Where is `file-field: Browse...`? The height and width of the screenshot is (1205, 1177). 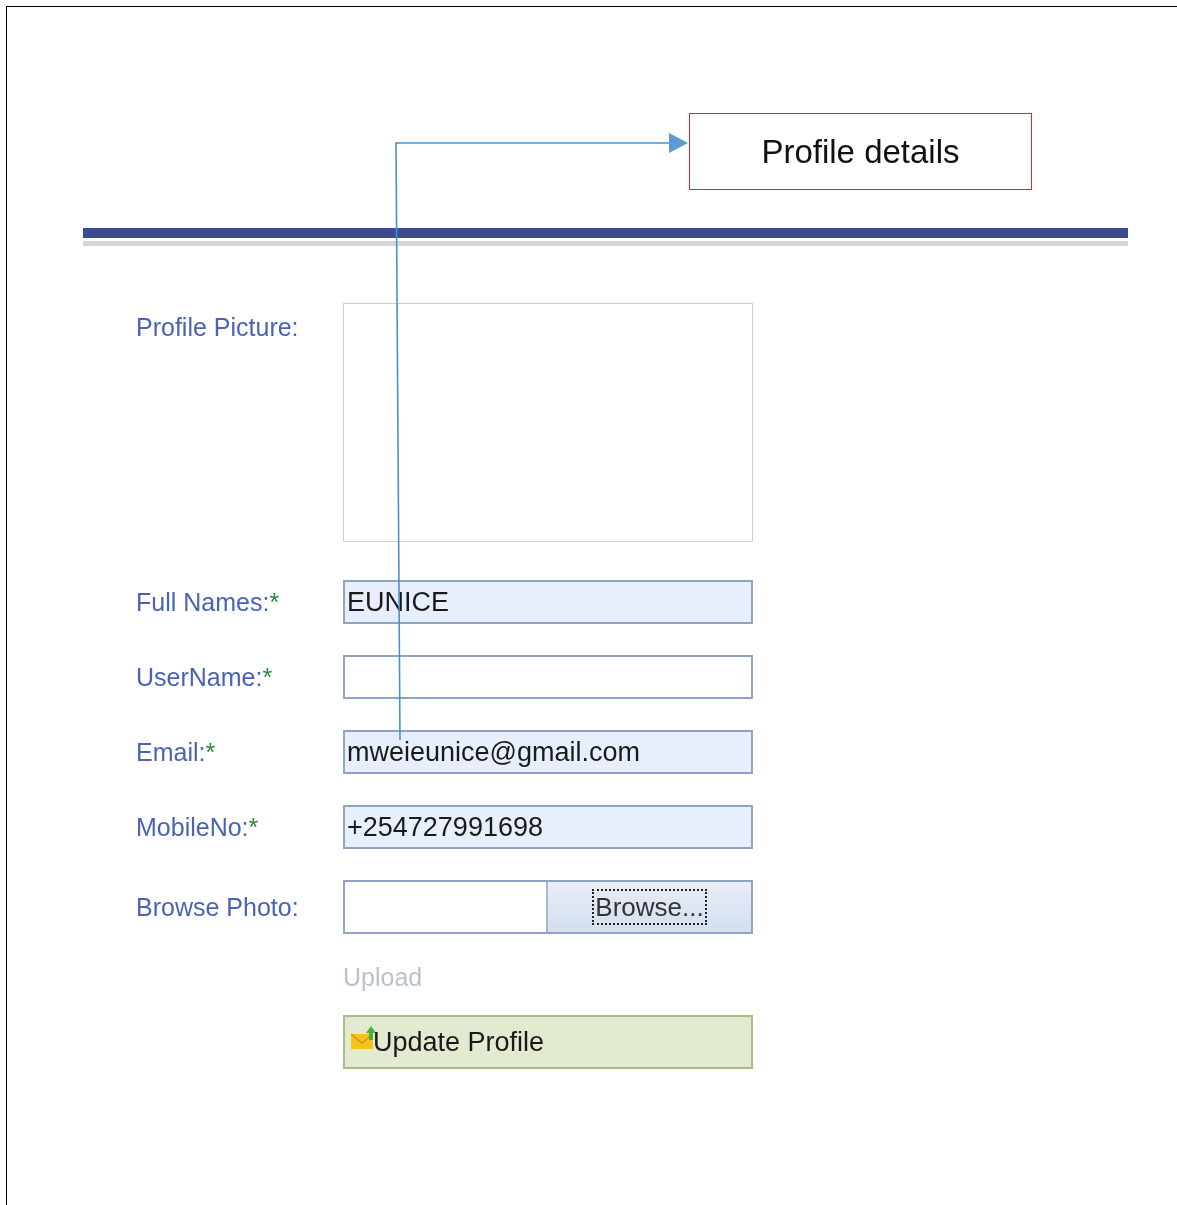
file-field: Browse... is located at coordinates (548, 907).